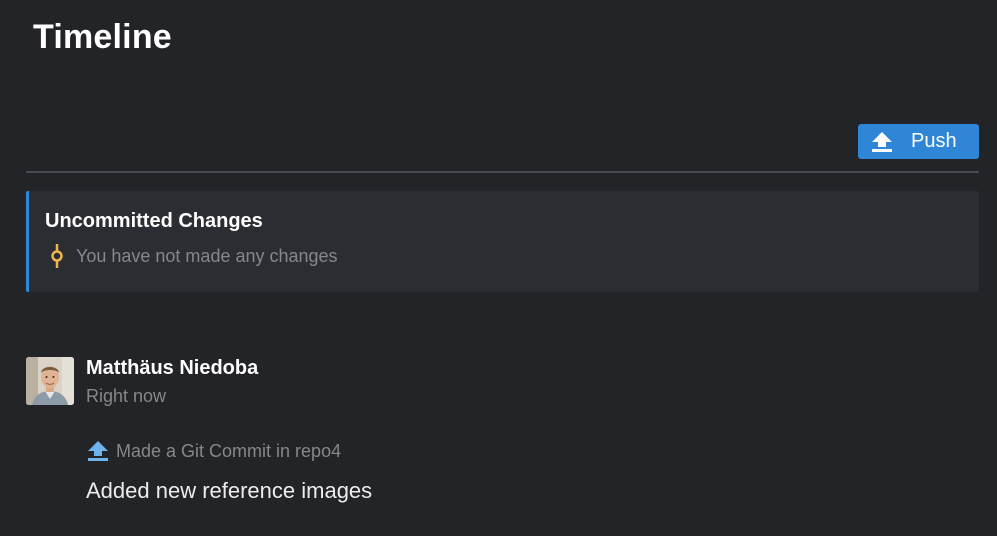 The height and width of the screenshot is (536, 997). Describe the element at coordinates (102, 37) in the screenshot. I see `page-title: Timeline` at that location.